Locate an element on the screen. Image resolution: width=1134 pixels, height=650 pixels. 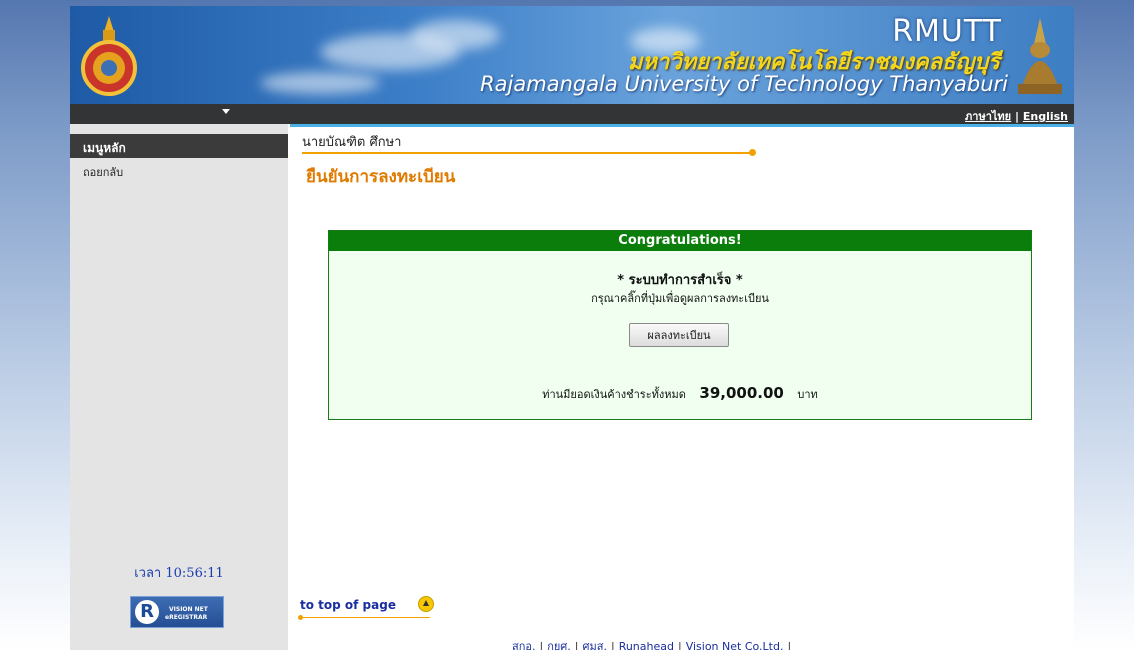
vision-net-logo: R VISION NET eREGISTRAR is located at coordinates (177, 612).